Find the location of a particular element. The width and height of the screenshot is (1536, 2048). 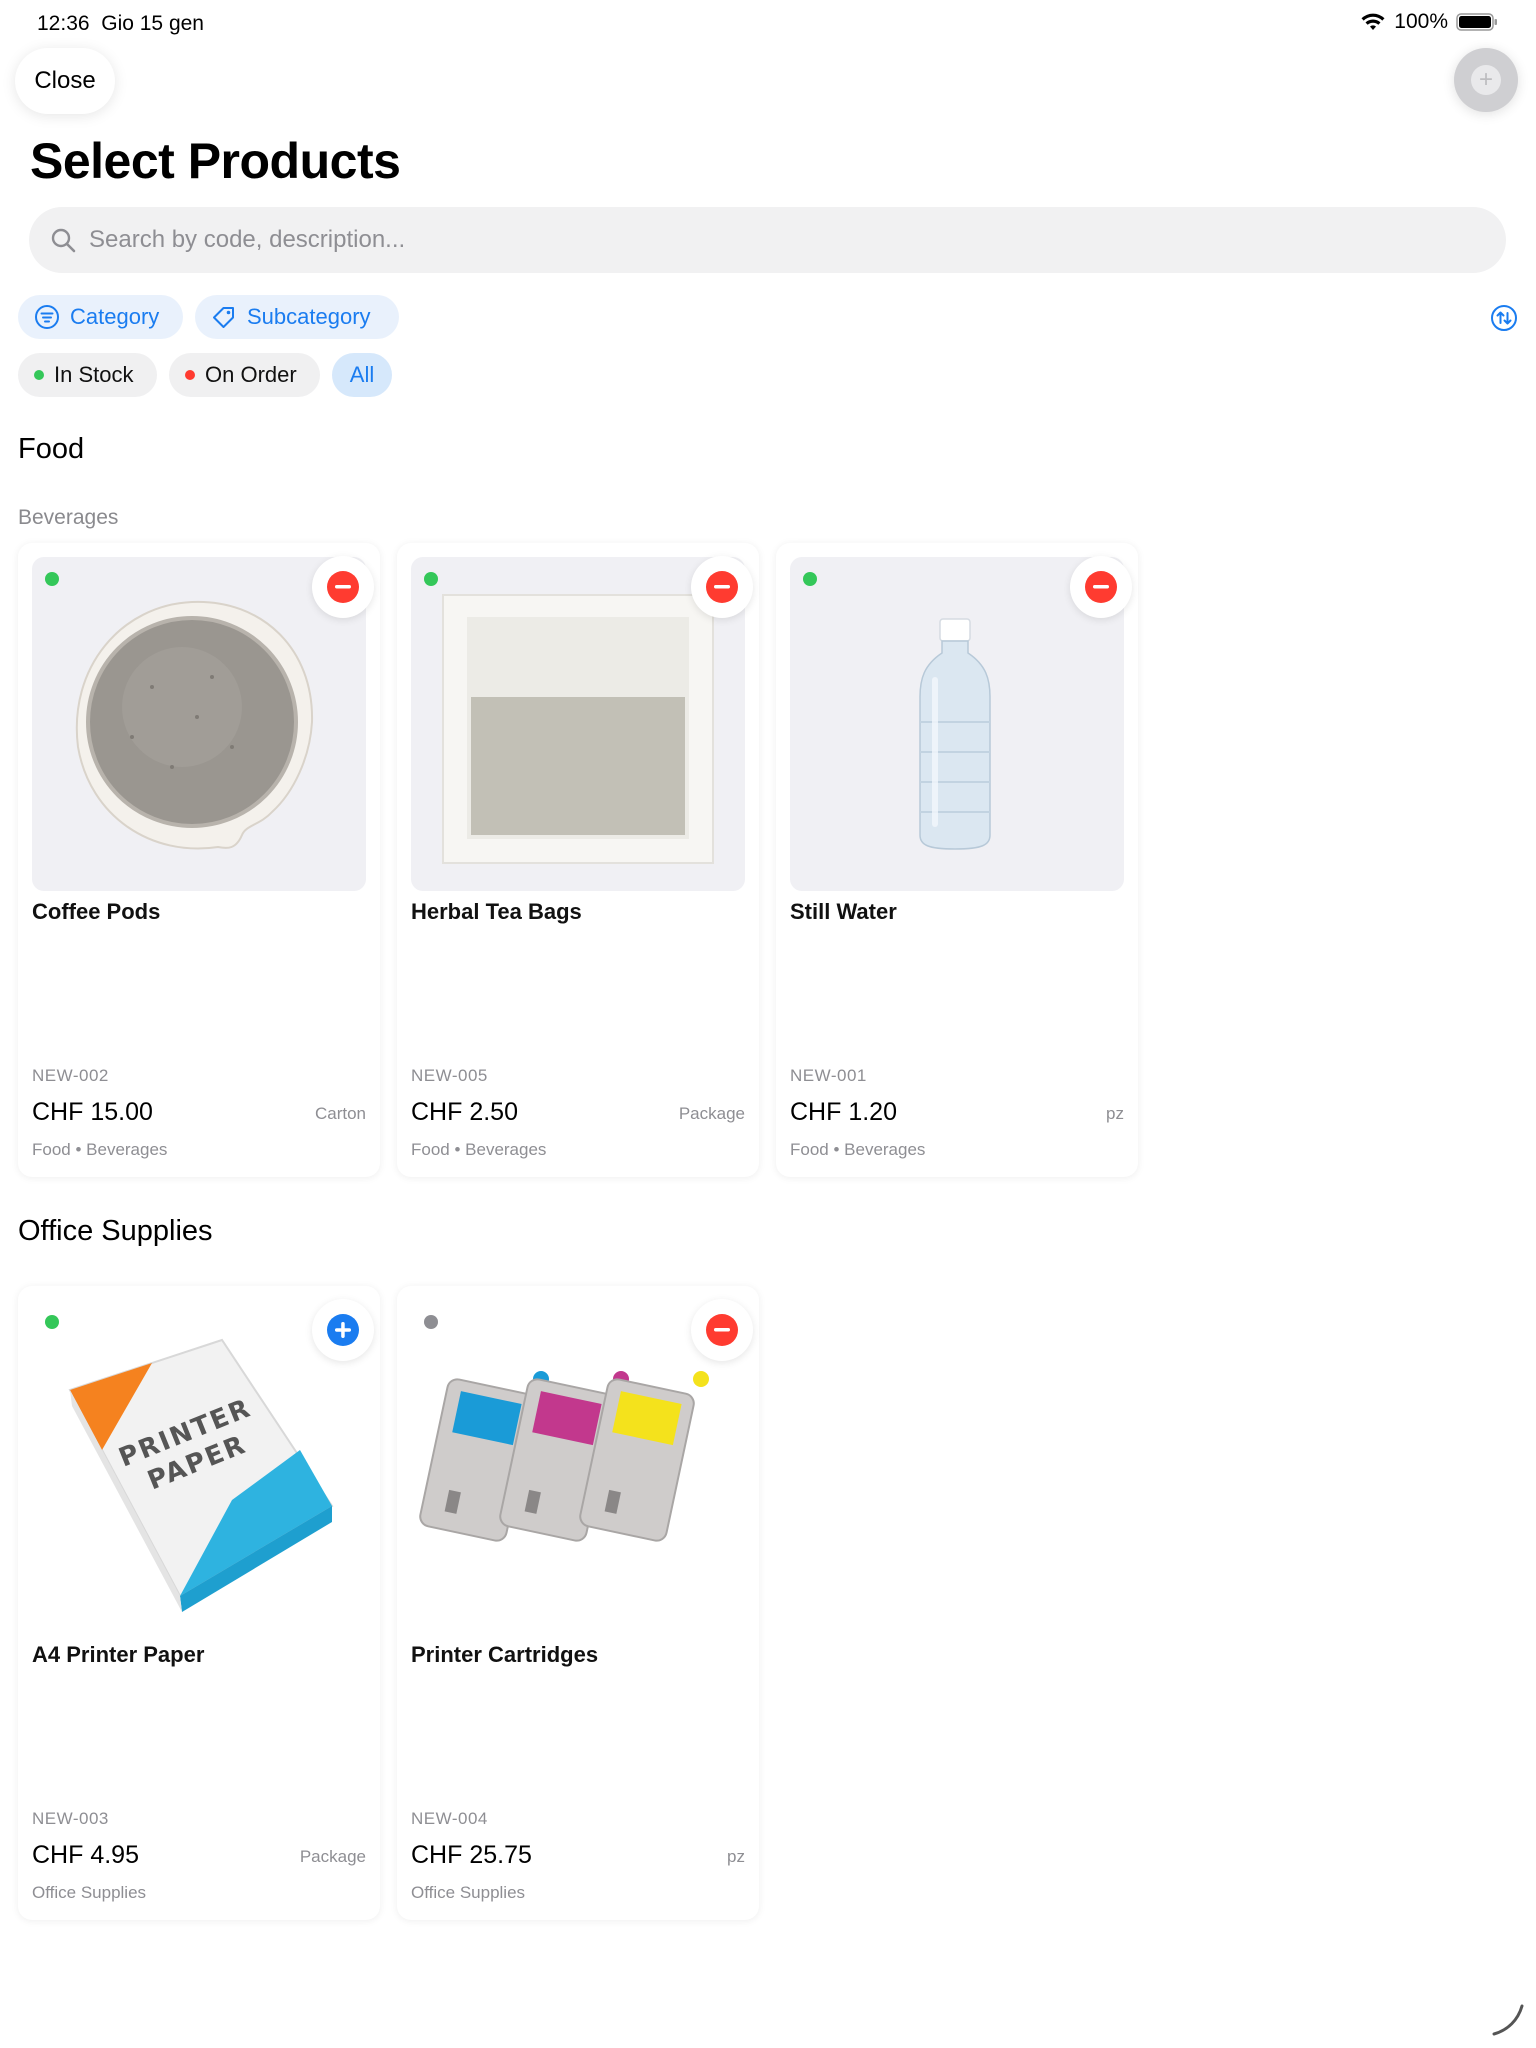

category-filter-chip: Category is located at coordinates (100, 317).